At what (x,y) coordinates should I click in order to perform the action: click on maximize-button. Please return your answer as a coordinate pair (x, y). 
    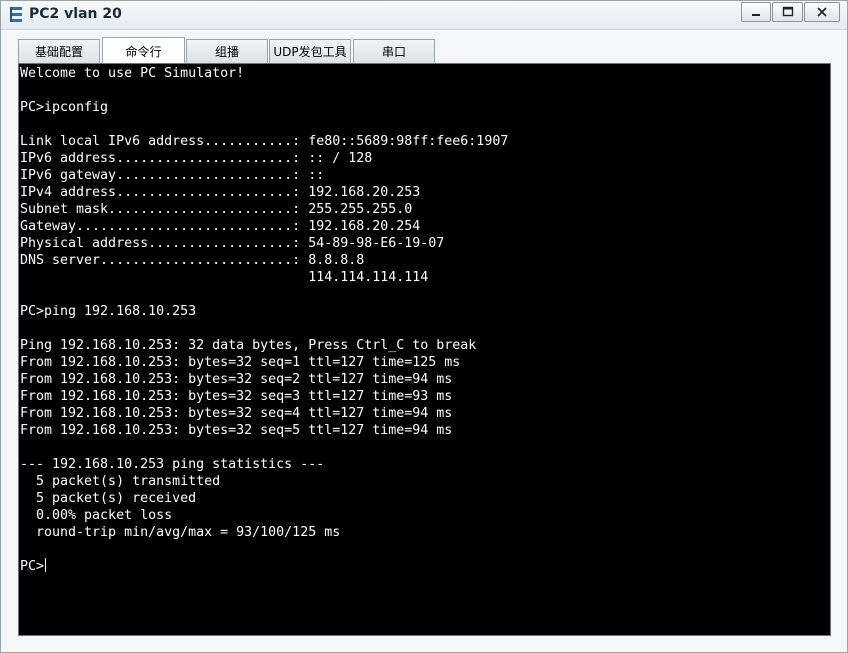
    Looking at the image, I should click on (787, 12).